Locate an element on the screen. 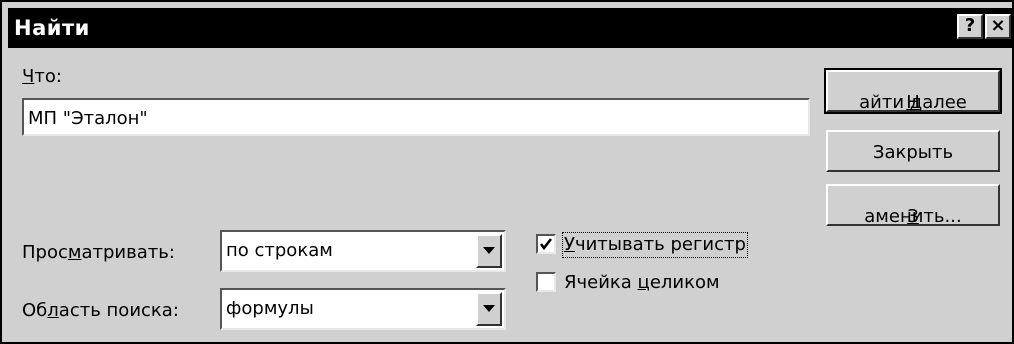 This screenshot has width=1014, height=344. find-what-label: Что: is located at coordinates (42, 76).